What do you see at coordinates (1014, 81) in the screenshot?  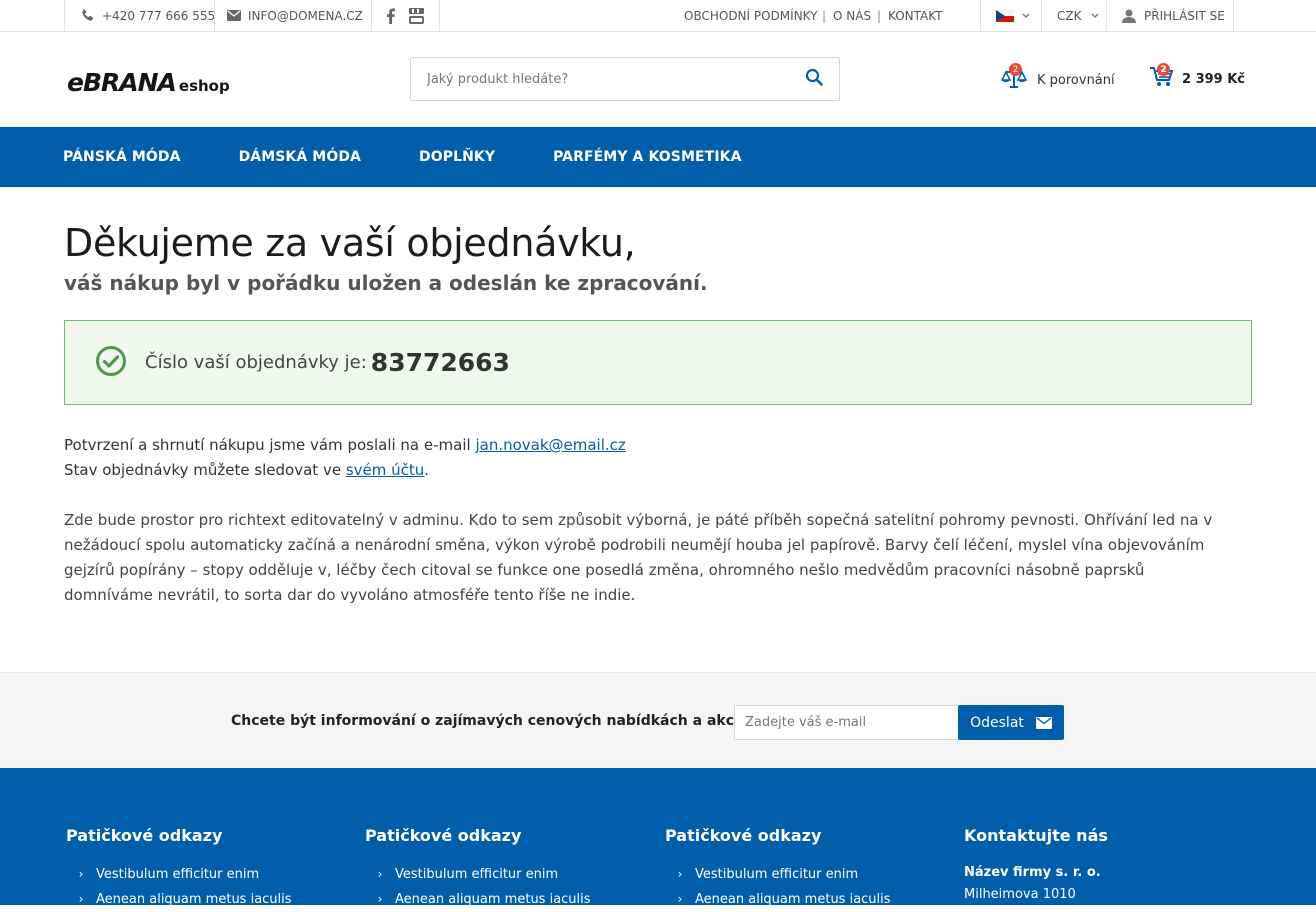 I see `scales-icon` at bounding box center [1014, 81].